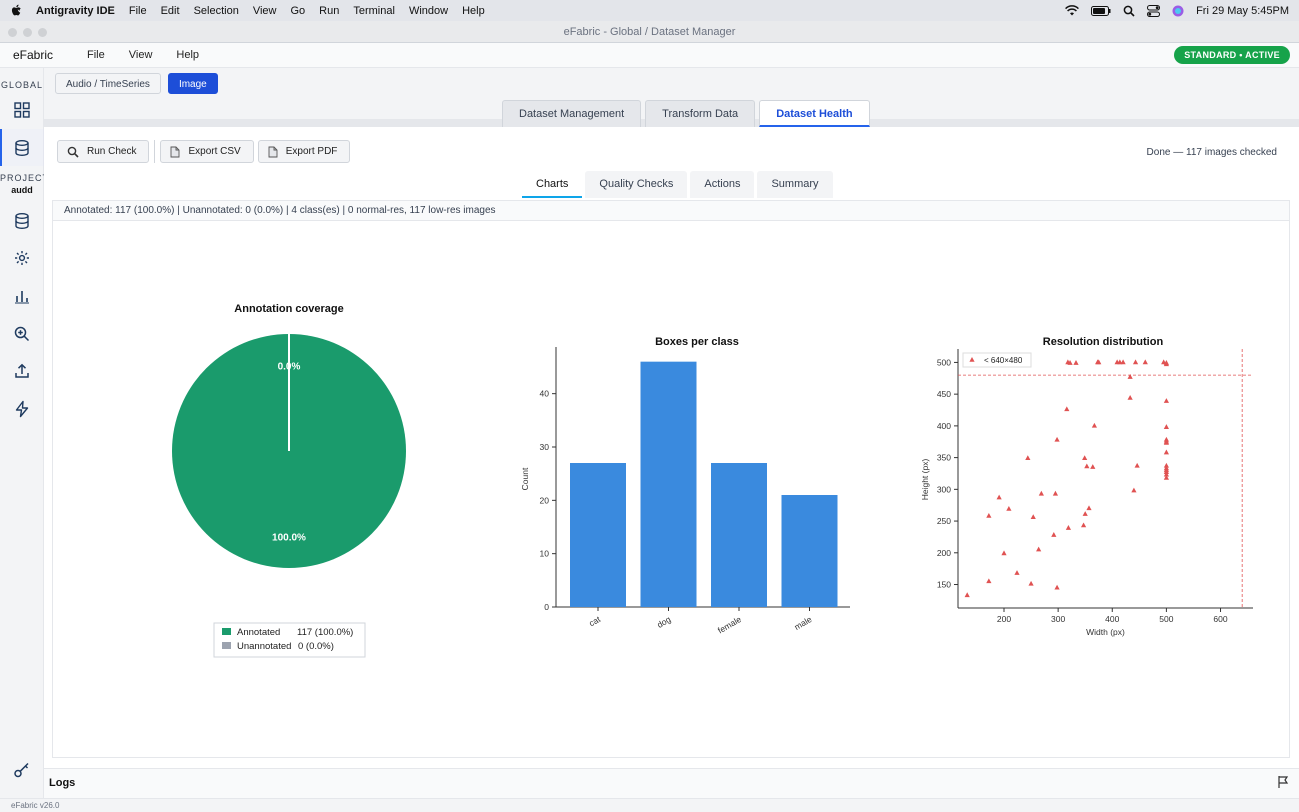 This screenshot has width=1299, height=812. Describe the element at coordinates (311, 151) in the screenshot. I see `export-pdf-label: Export PDF` at that location.